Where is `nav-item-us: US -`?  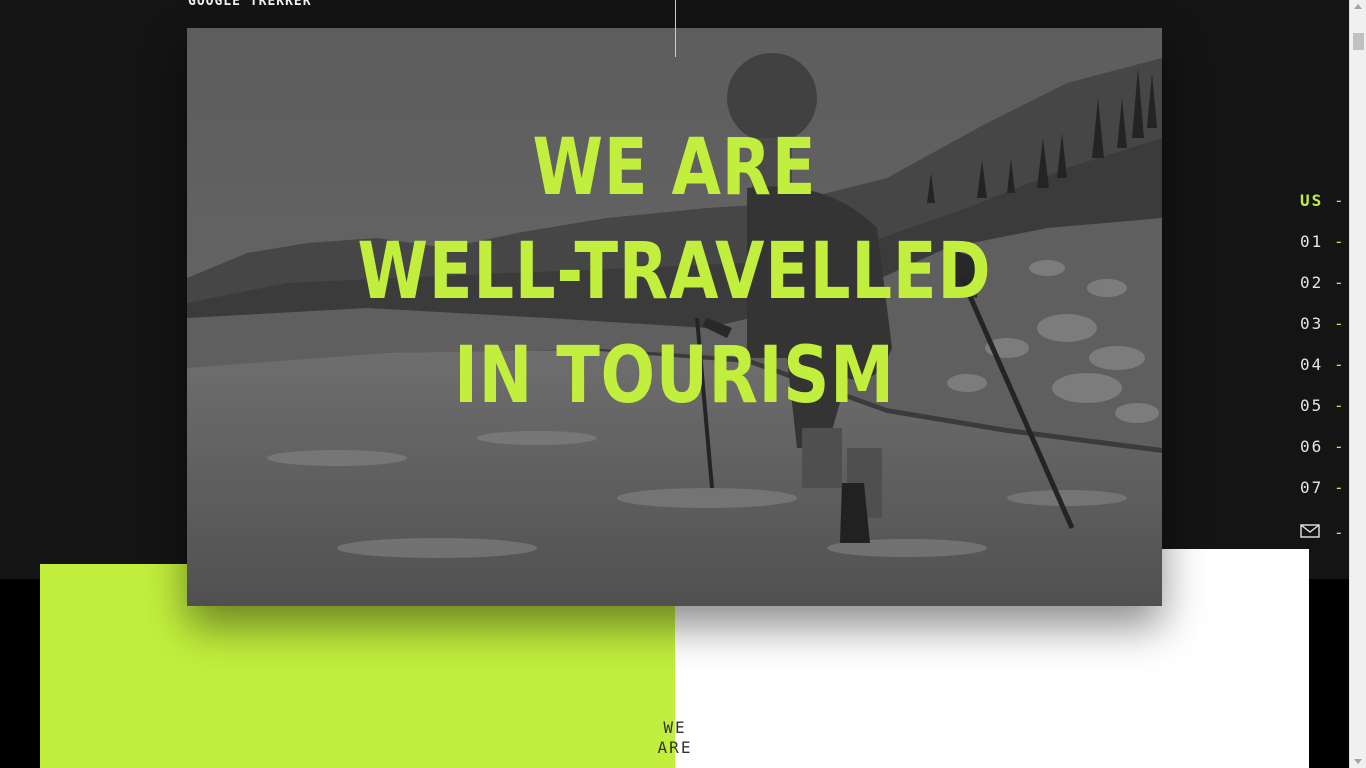 nav-item-us: US - is located at coordinates (1321, 200).